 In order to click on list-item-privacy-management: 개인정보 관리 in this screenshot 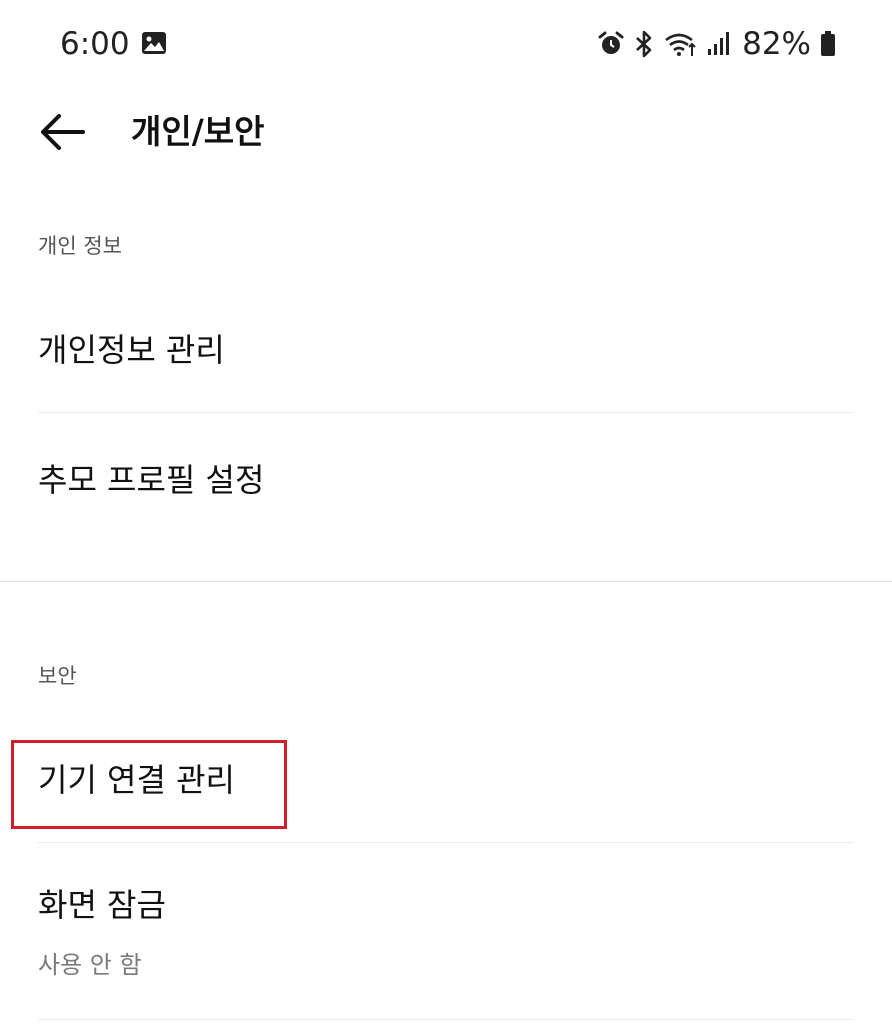, I will do `click(446, 356)`.